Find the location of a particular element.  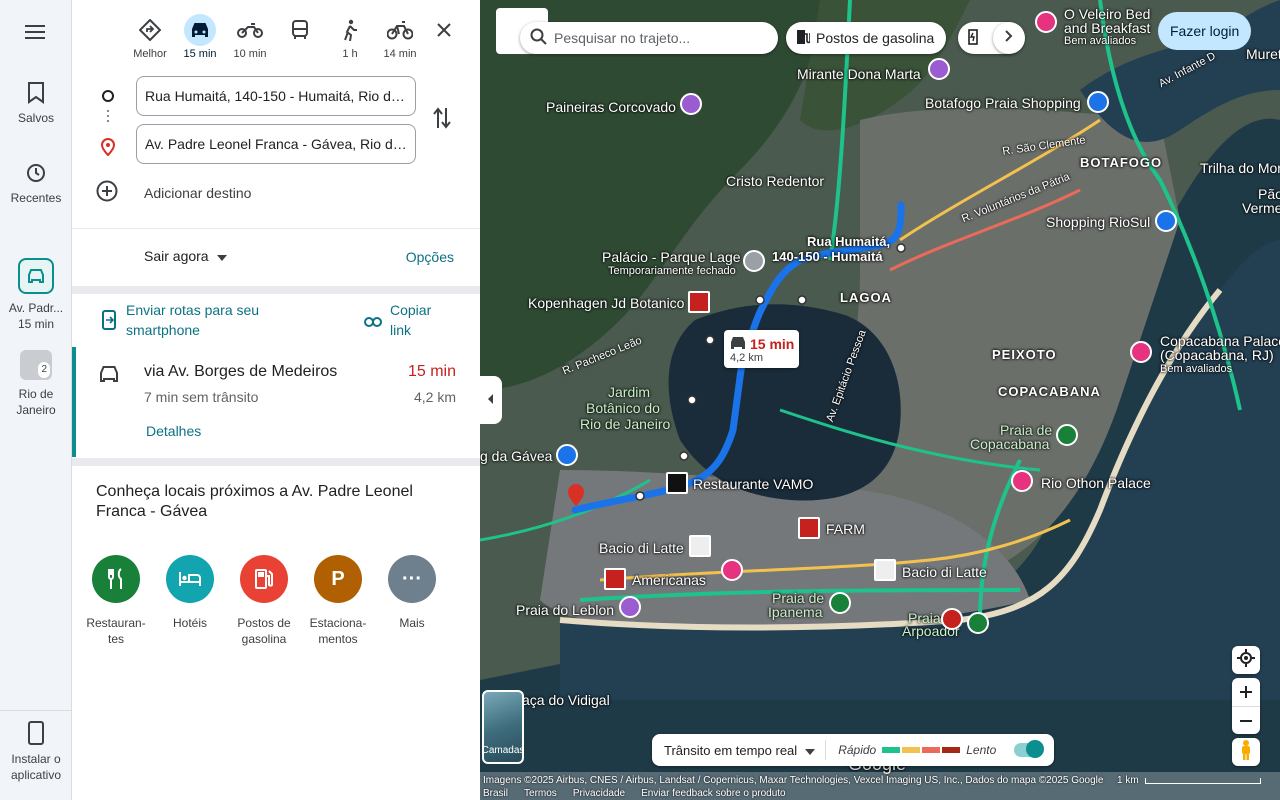

mode-walk: 1 h is located at coordinates (350, 37).